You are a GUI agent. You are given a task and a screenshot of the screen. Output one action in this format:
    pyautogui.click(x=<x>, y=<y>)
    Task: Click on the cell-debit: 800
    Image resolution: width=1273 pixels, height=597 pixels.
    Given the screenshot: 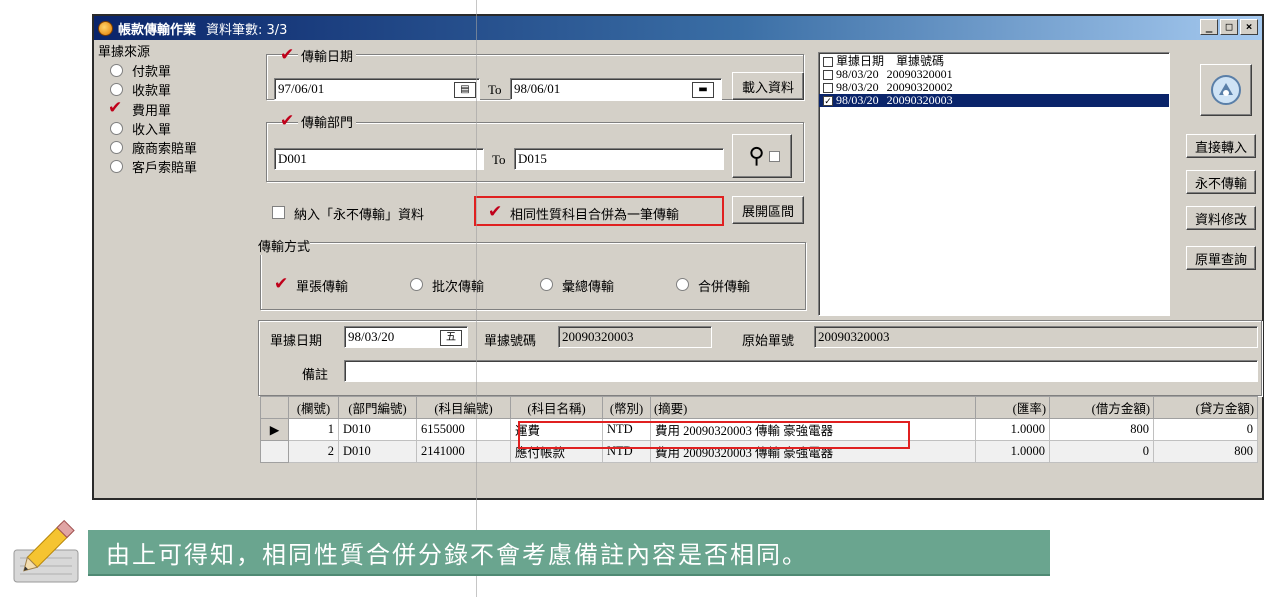 What is the action you would take?
    pyautogui.click(x=1101, y=429)
    